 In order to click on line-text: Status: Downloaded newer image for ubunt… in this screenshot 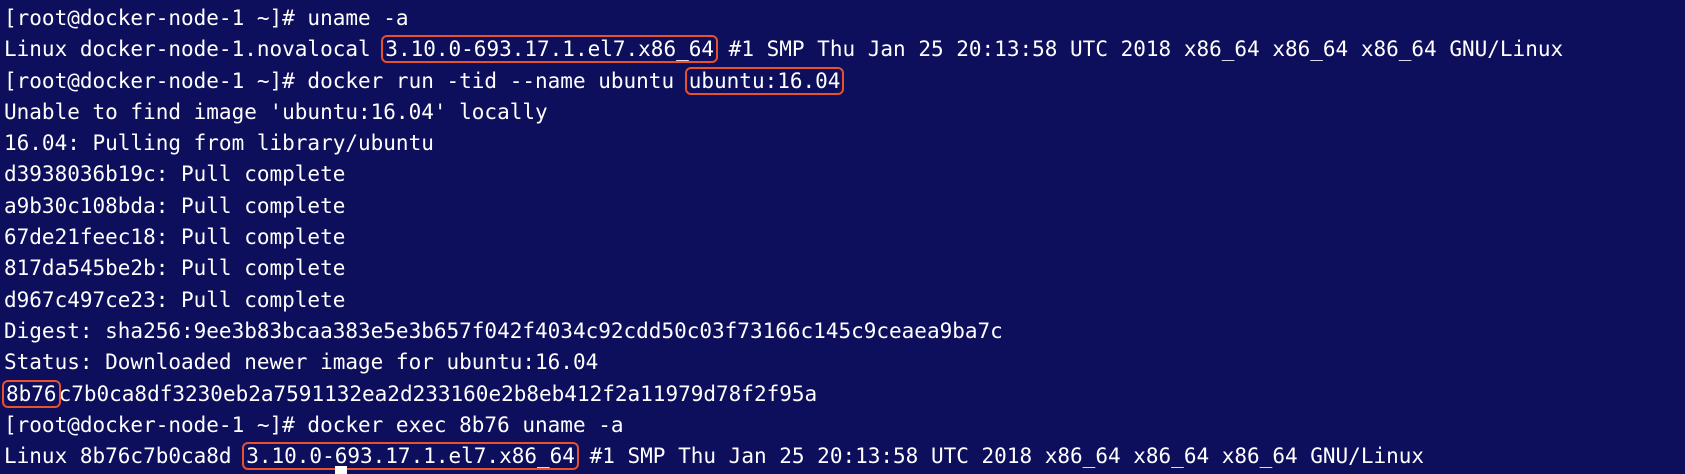, I will do `click(301, 362)`.